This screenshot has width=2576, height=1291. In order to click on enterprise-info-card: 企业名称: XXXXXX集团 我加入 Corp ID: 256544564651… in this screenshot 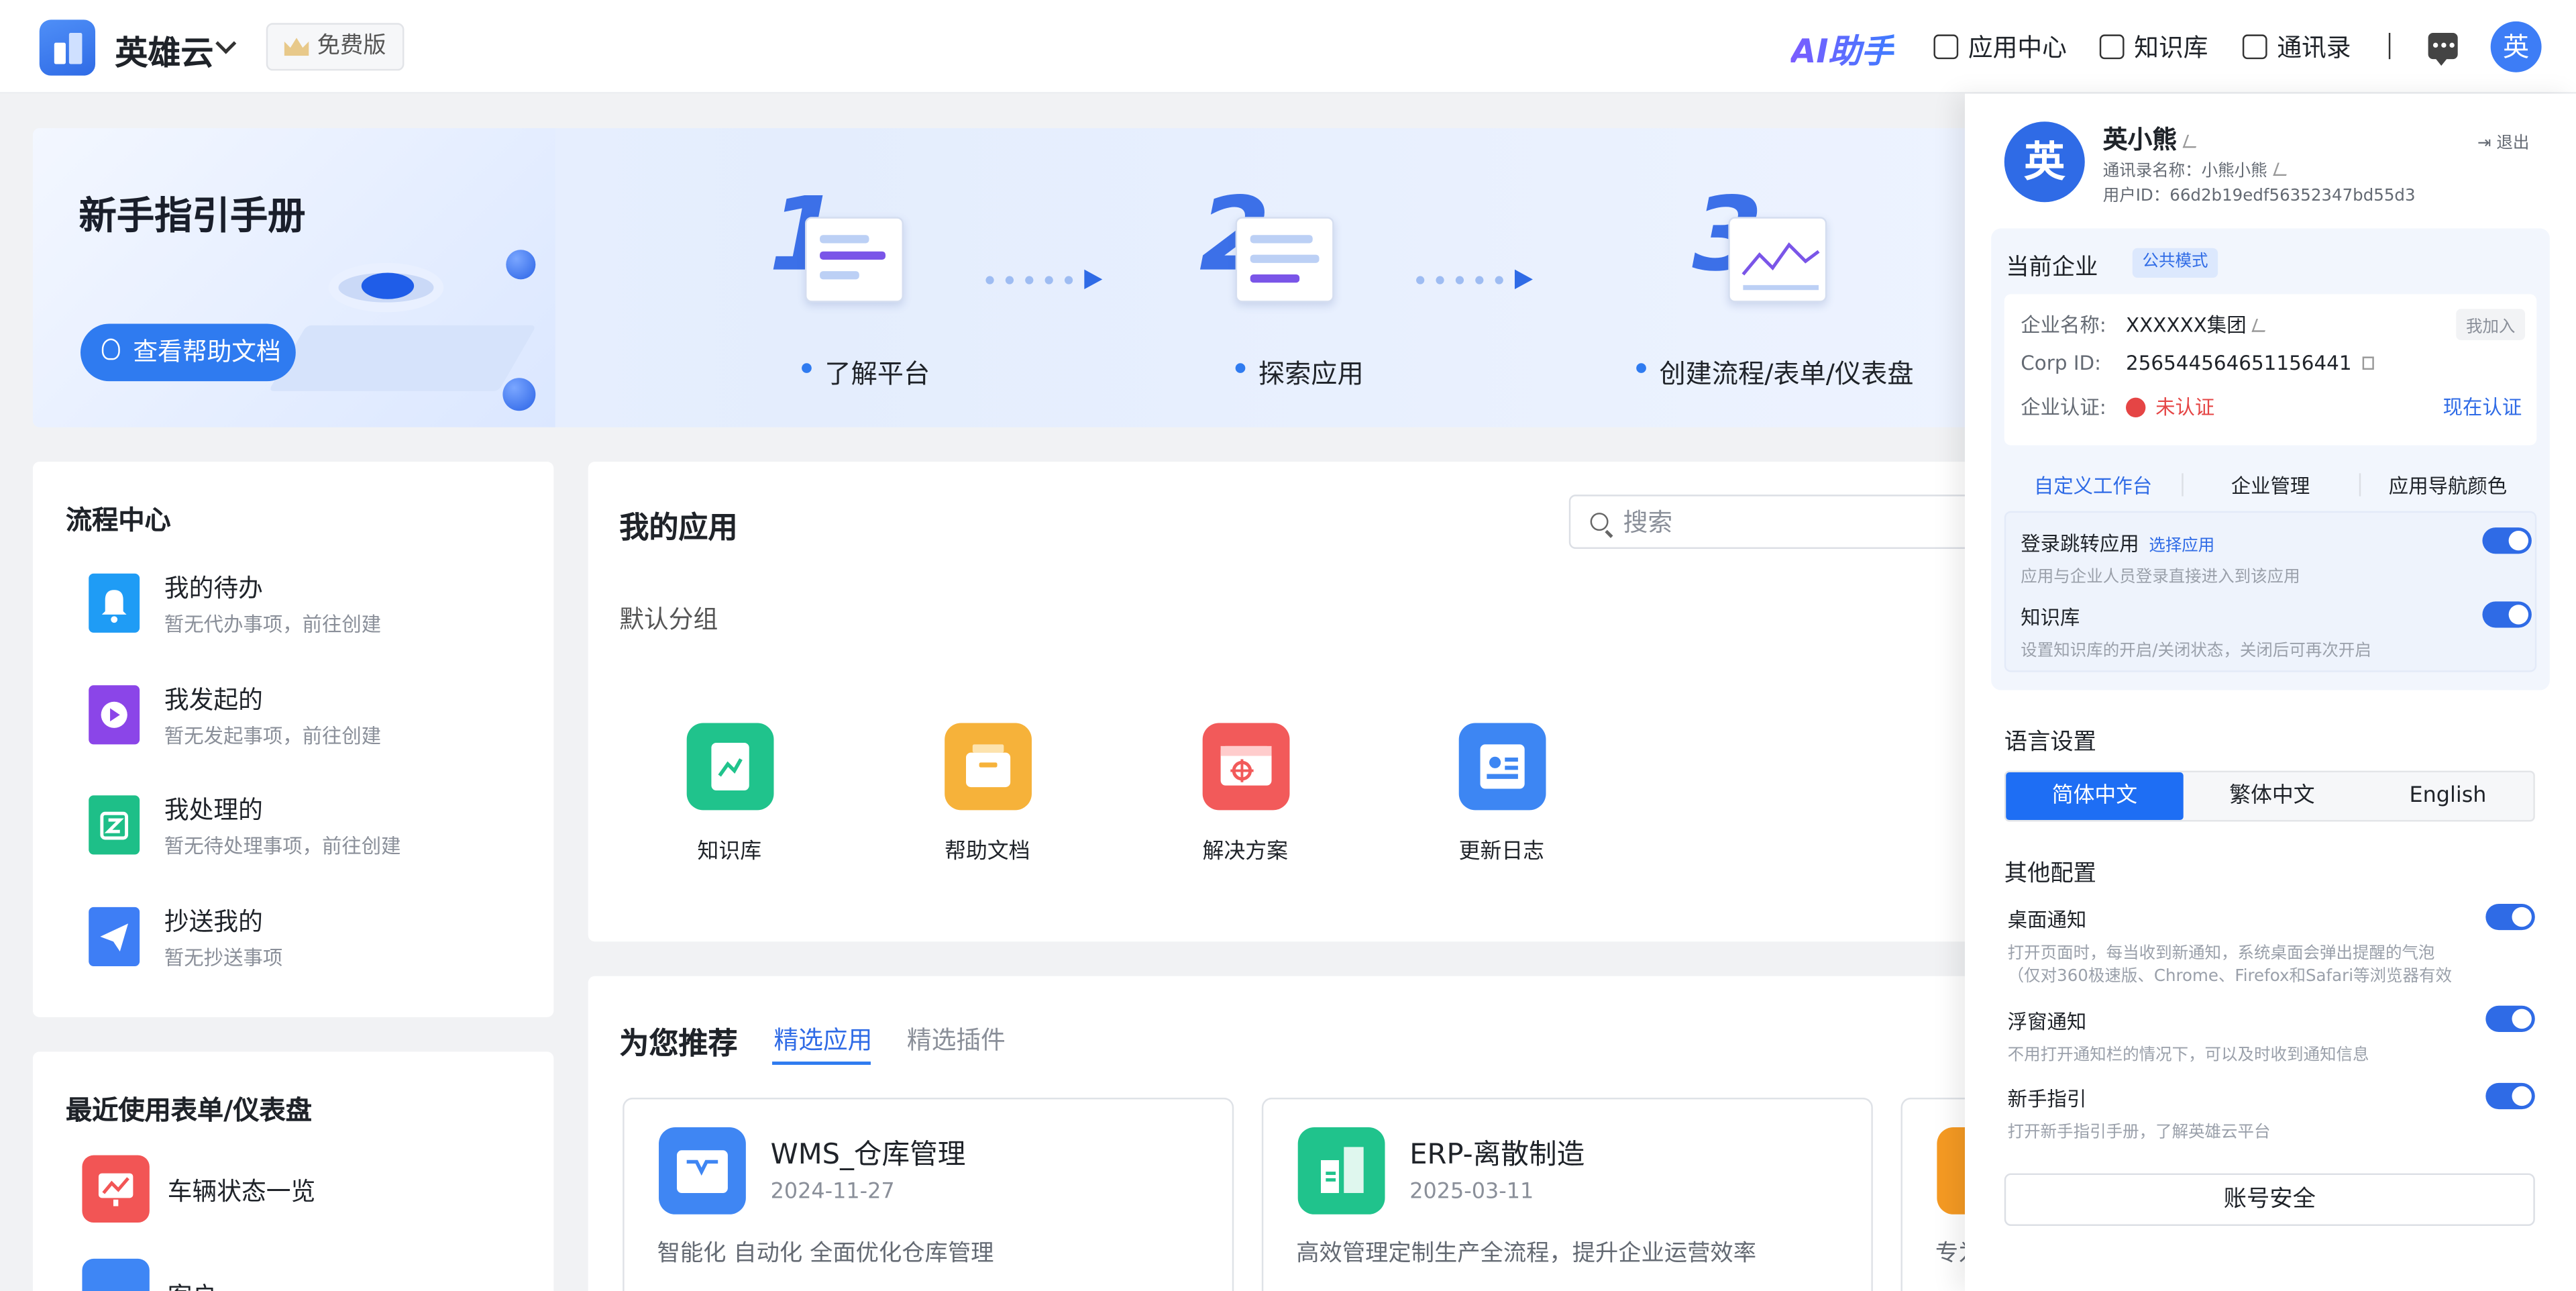, I will do `click(2270, 370)`.